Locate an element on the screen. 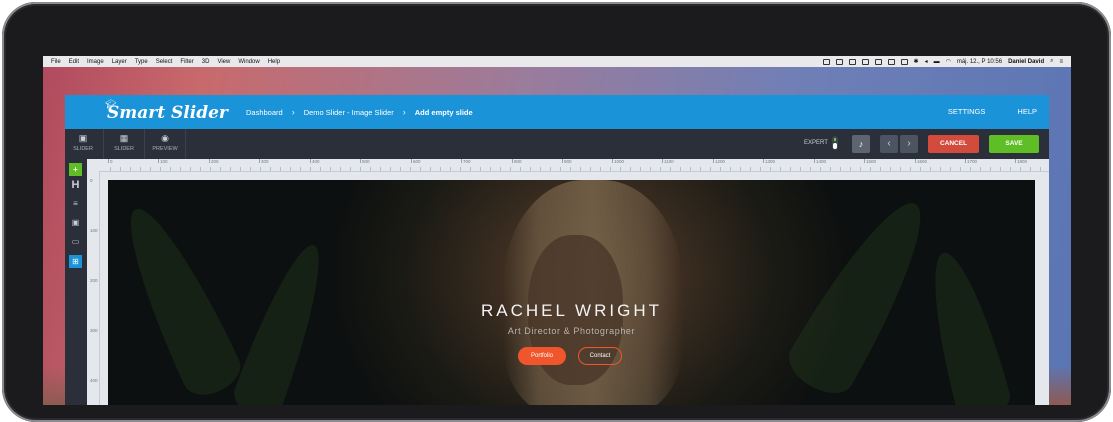 This screenshot has height=422, width=1113. header-links: SETTINGS HELP is located at coordinates (992, 111).